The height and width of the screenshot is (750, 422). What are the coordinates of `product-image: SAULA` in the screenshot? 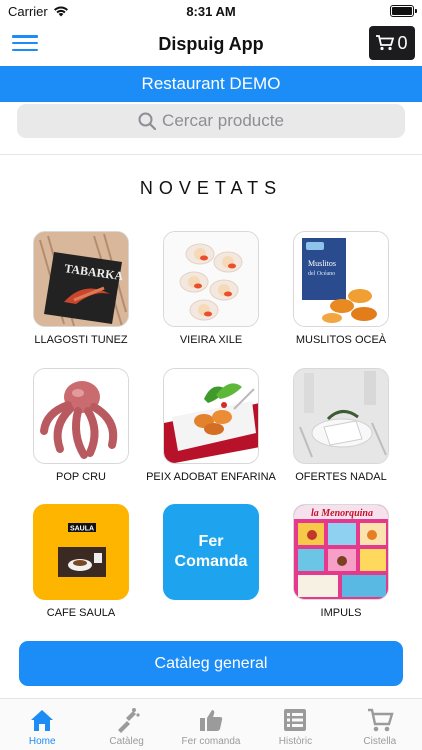 It's located at (81, 552).